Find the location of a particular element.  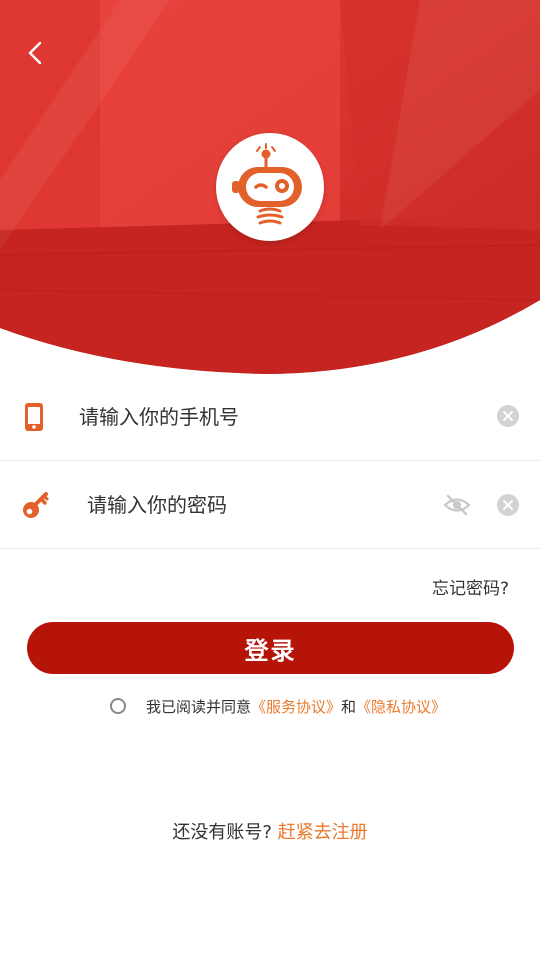

service-agreement-link: 《服务协议》 is located at coordinates (296, 706).